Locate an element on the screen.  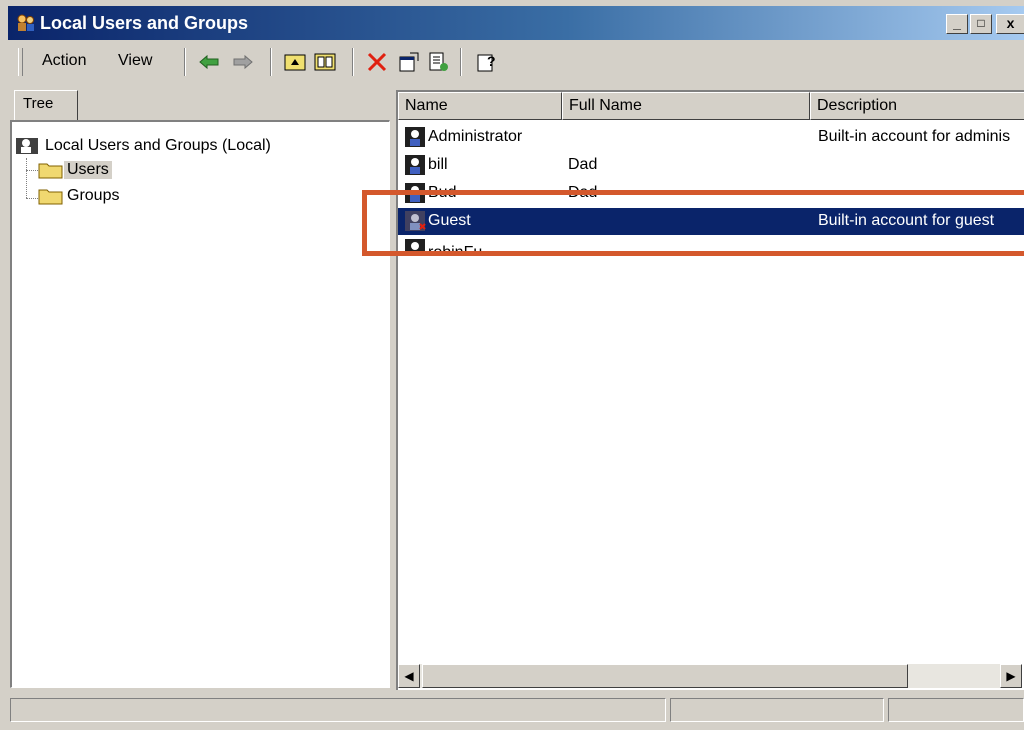
tree-root-label: Local Users and Groups (Local) is located at coordinates (158, 145).